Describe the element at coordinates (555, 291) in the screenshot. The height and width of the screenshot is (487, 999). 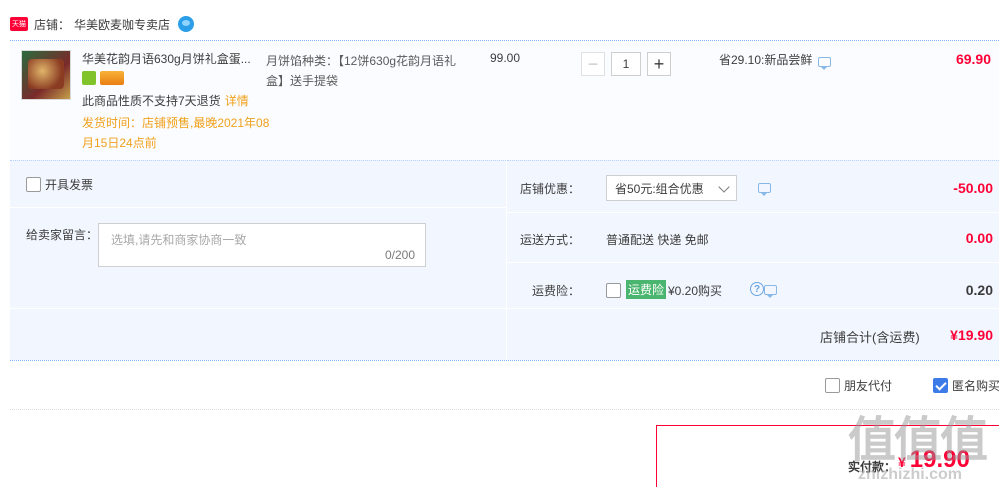
I see `shipping-insurance-label: 运费险：` at that location.